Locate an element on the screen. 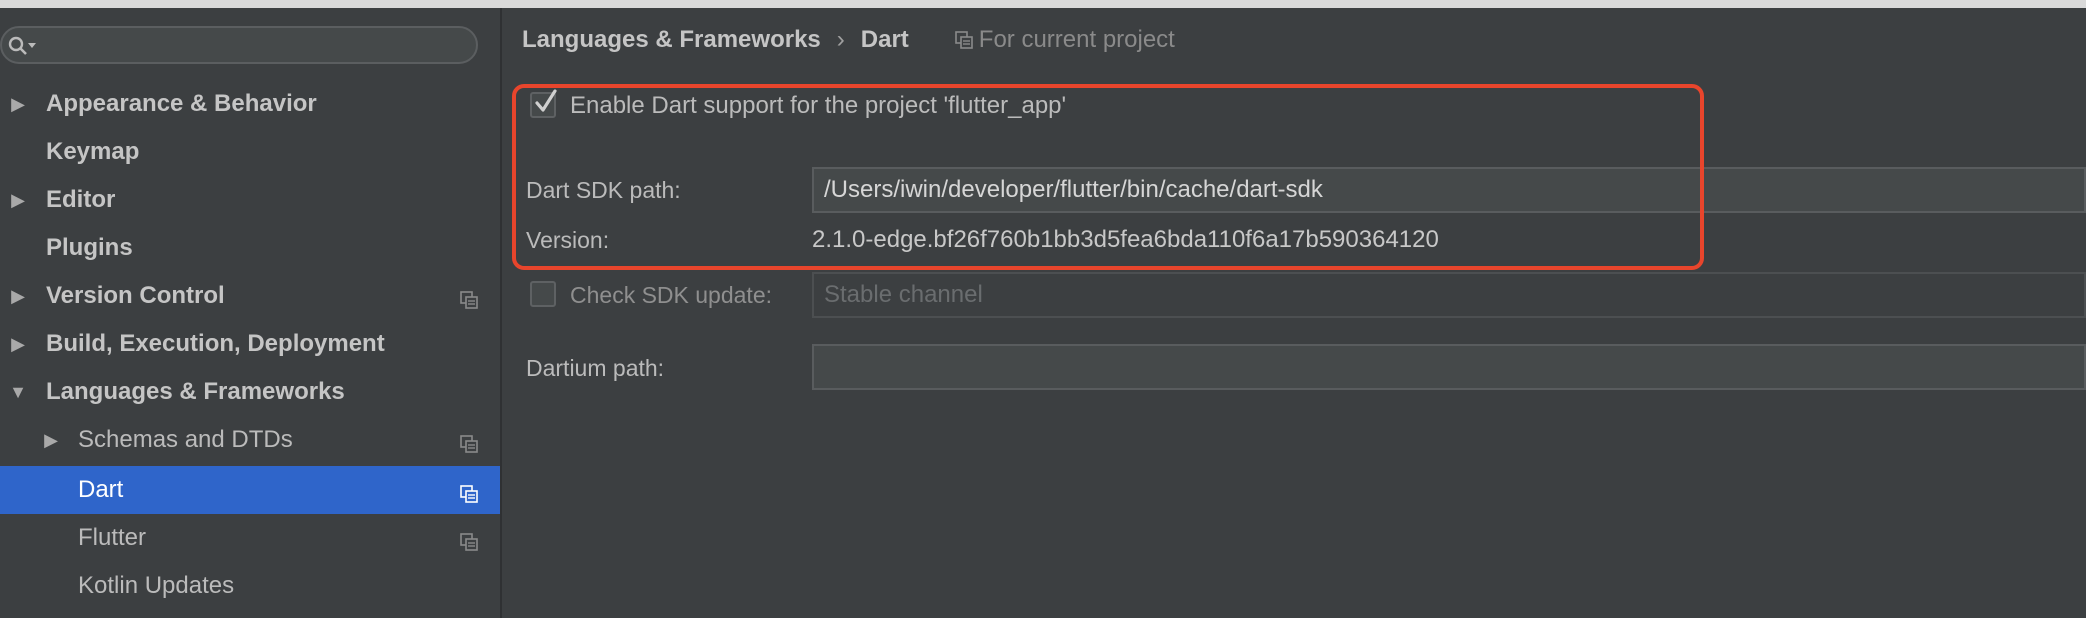  sidebar-item-version-control: ▶ Version Control is located at coordinates (250, 296).